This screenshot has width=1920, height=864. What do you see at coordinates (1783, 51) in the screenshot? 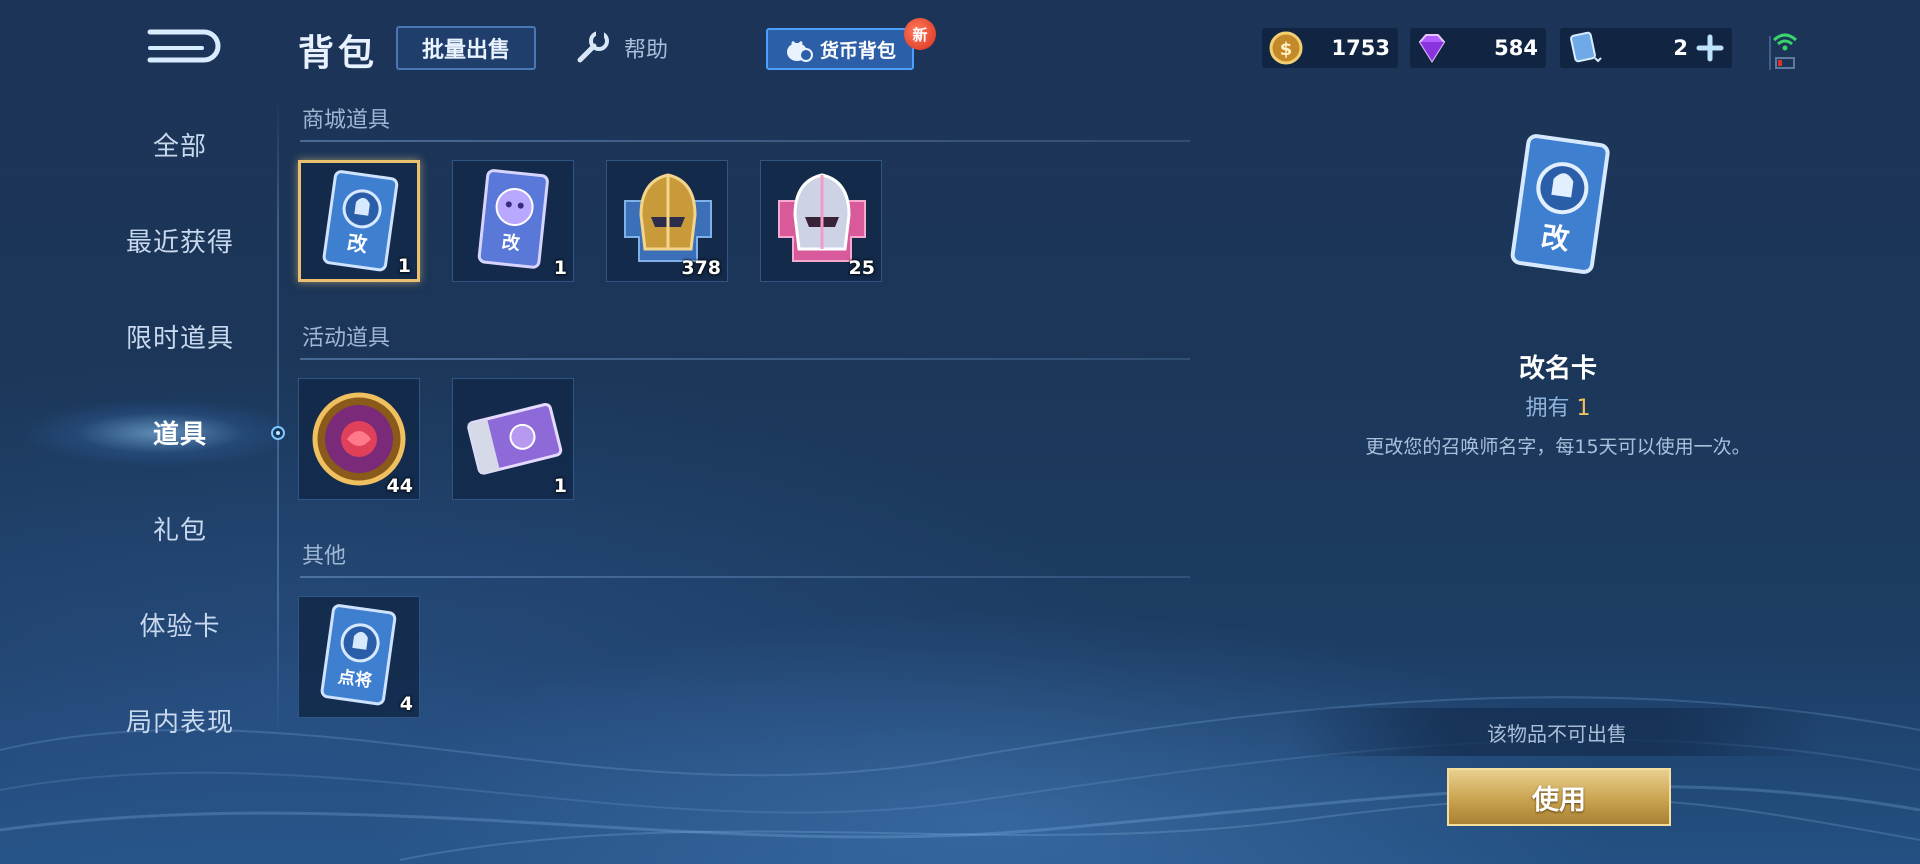
I see `wifi-battery-icon` at bounding box center [1783, 51].